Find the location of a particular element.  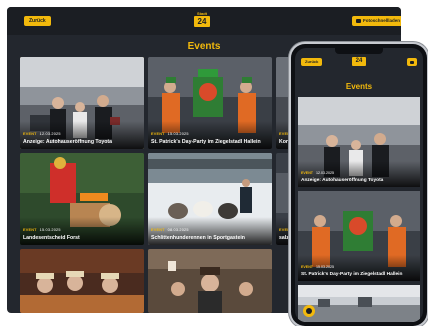

phone-section-title: Events is located at coordinates (359, 86).